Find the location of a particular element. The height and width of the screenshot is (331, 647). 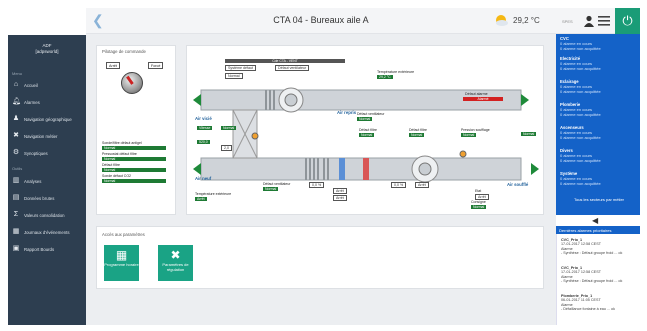

alarm-entry-desc: - Synthèse : Défaut groupe froid ... ok is located at coordinates (592, 253).